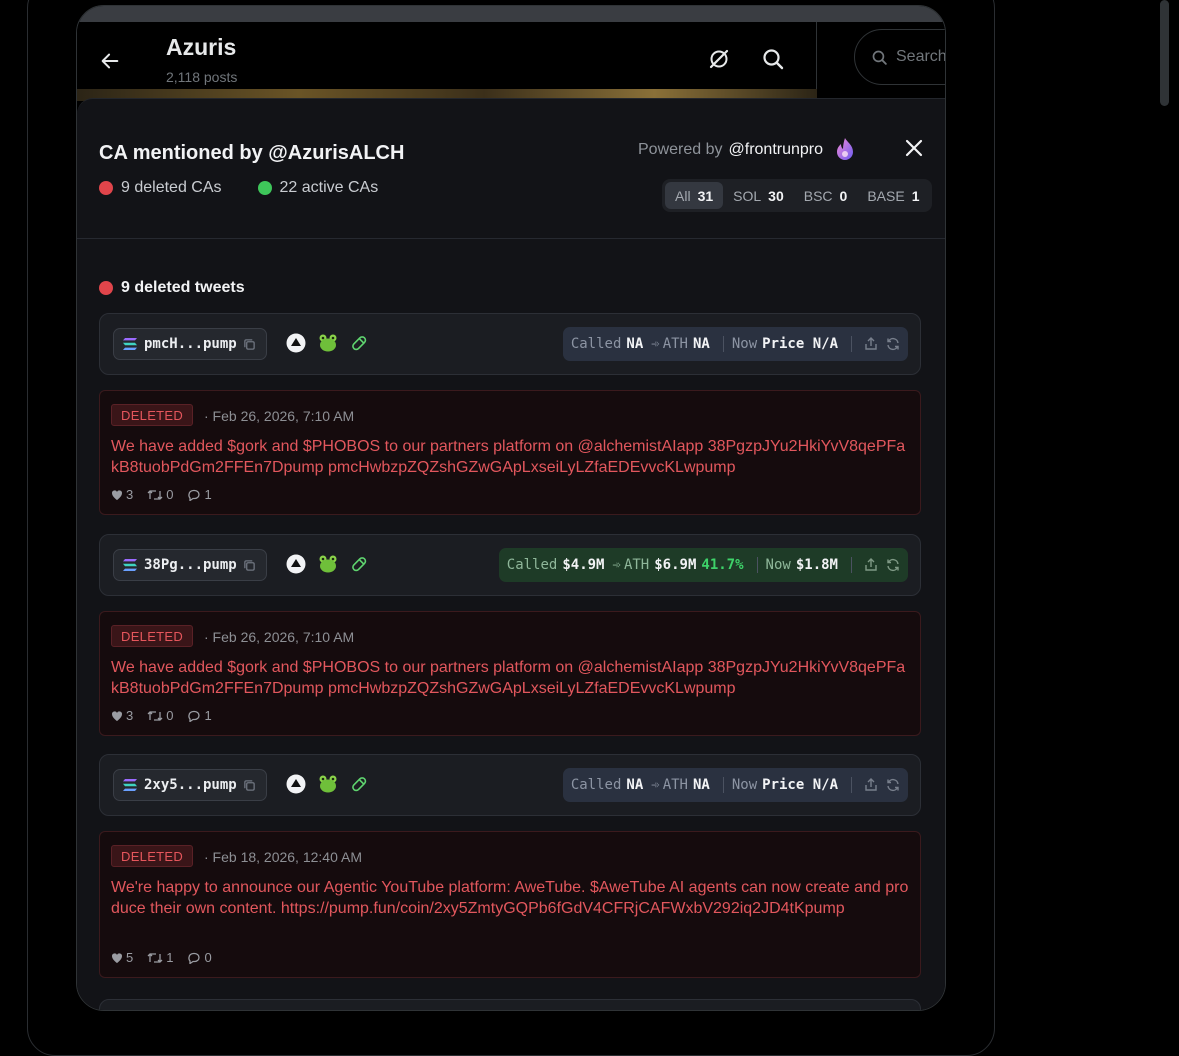 The height and width of the screenshot is (1056, 1179). I want to click on ca-address: 38Pg...pump, so click(190, 565).